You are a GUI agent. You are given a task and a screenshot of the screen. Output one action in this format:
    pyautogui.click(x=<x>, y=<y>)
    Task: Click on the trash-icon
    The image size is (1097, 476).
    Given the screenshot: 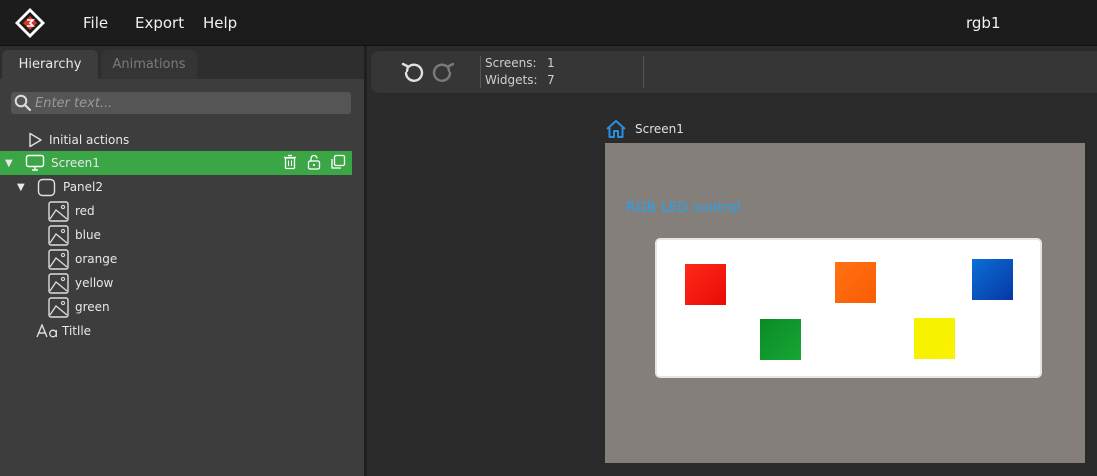 What is the action you would take?
    pyautogui.click(x=290, y=162)
    